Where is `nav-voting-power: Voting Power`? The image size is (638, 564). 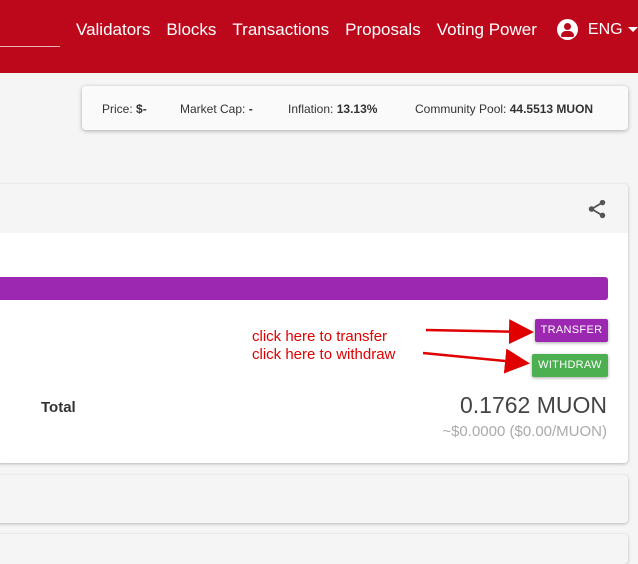 nav-voting-power: Voting Power is located at coordinates (487, 30).